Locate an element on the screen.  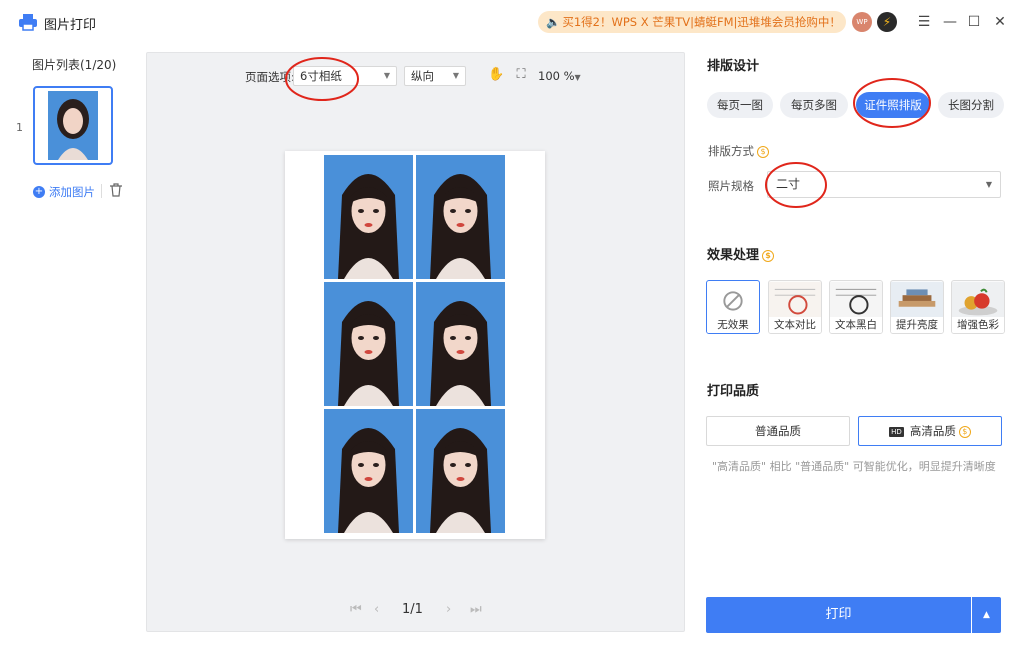
annotation-overlay is located at coordinates (608, 132).